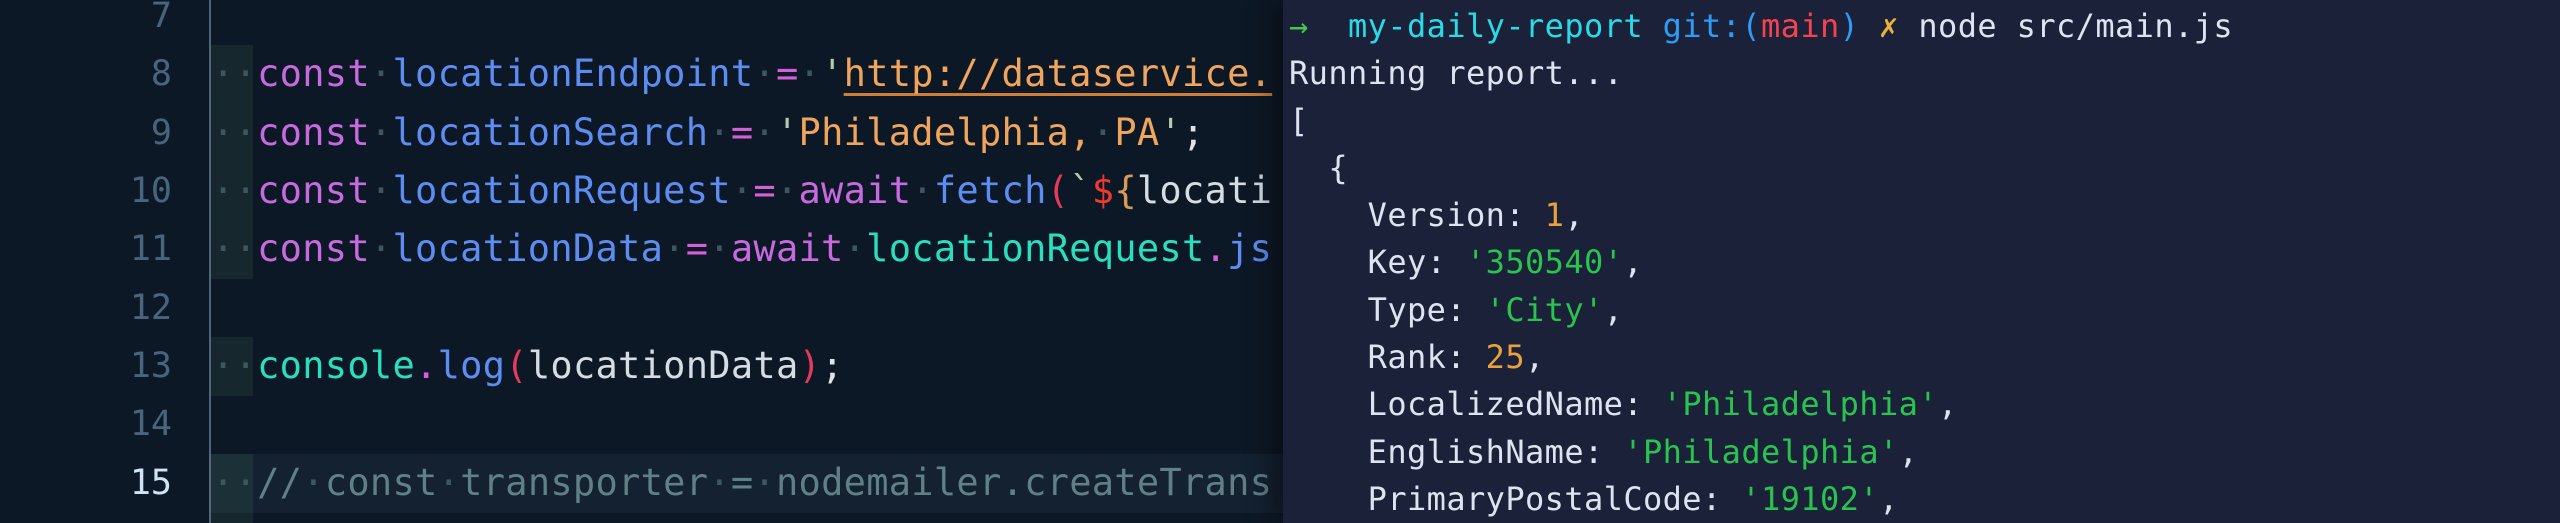 This screenshot has height=523, width=2560. Describe the element at coordinates (161, 132) in the screenshot. I see `line-number: 9` at that location.